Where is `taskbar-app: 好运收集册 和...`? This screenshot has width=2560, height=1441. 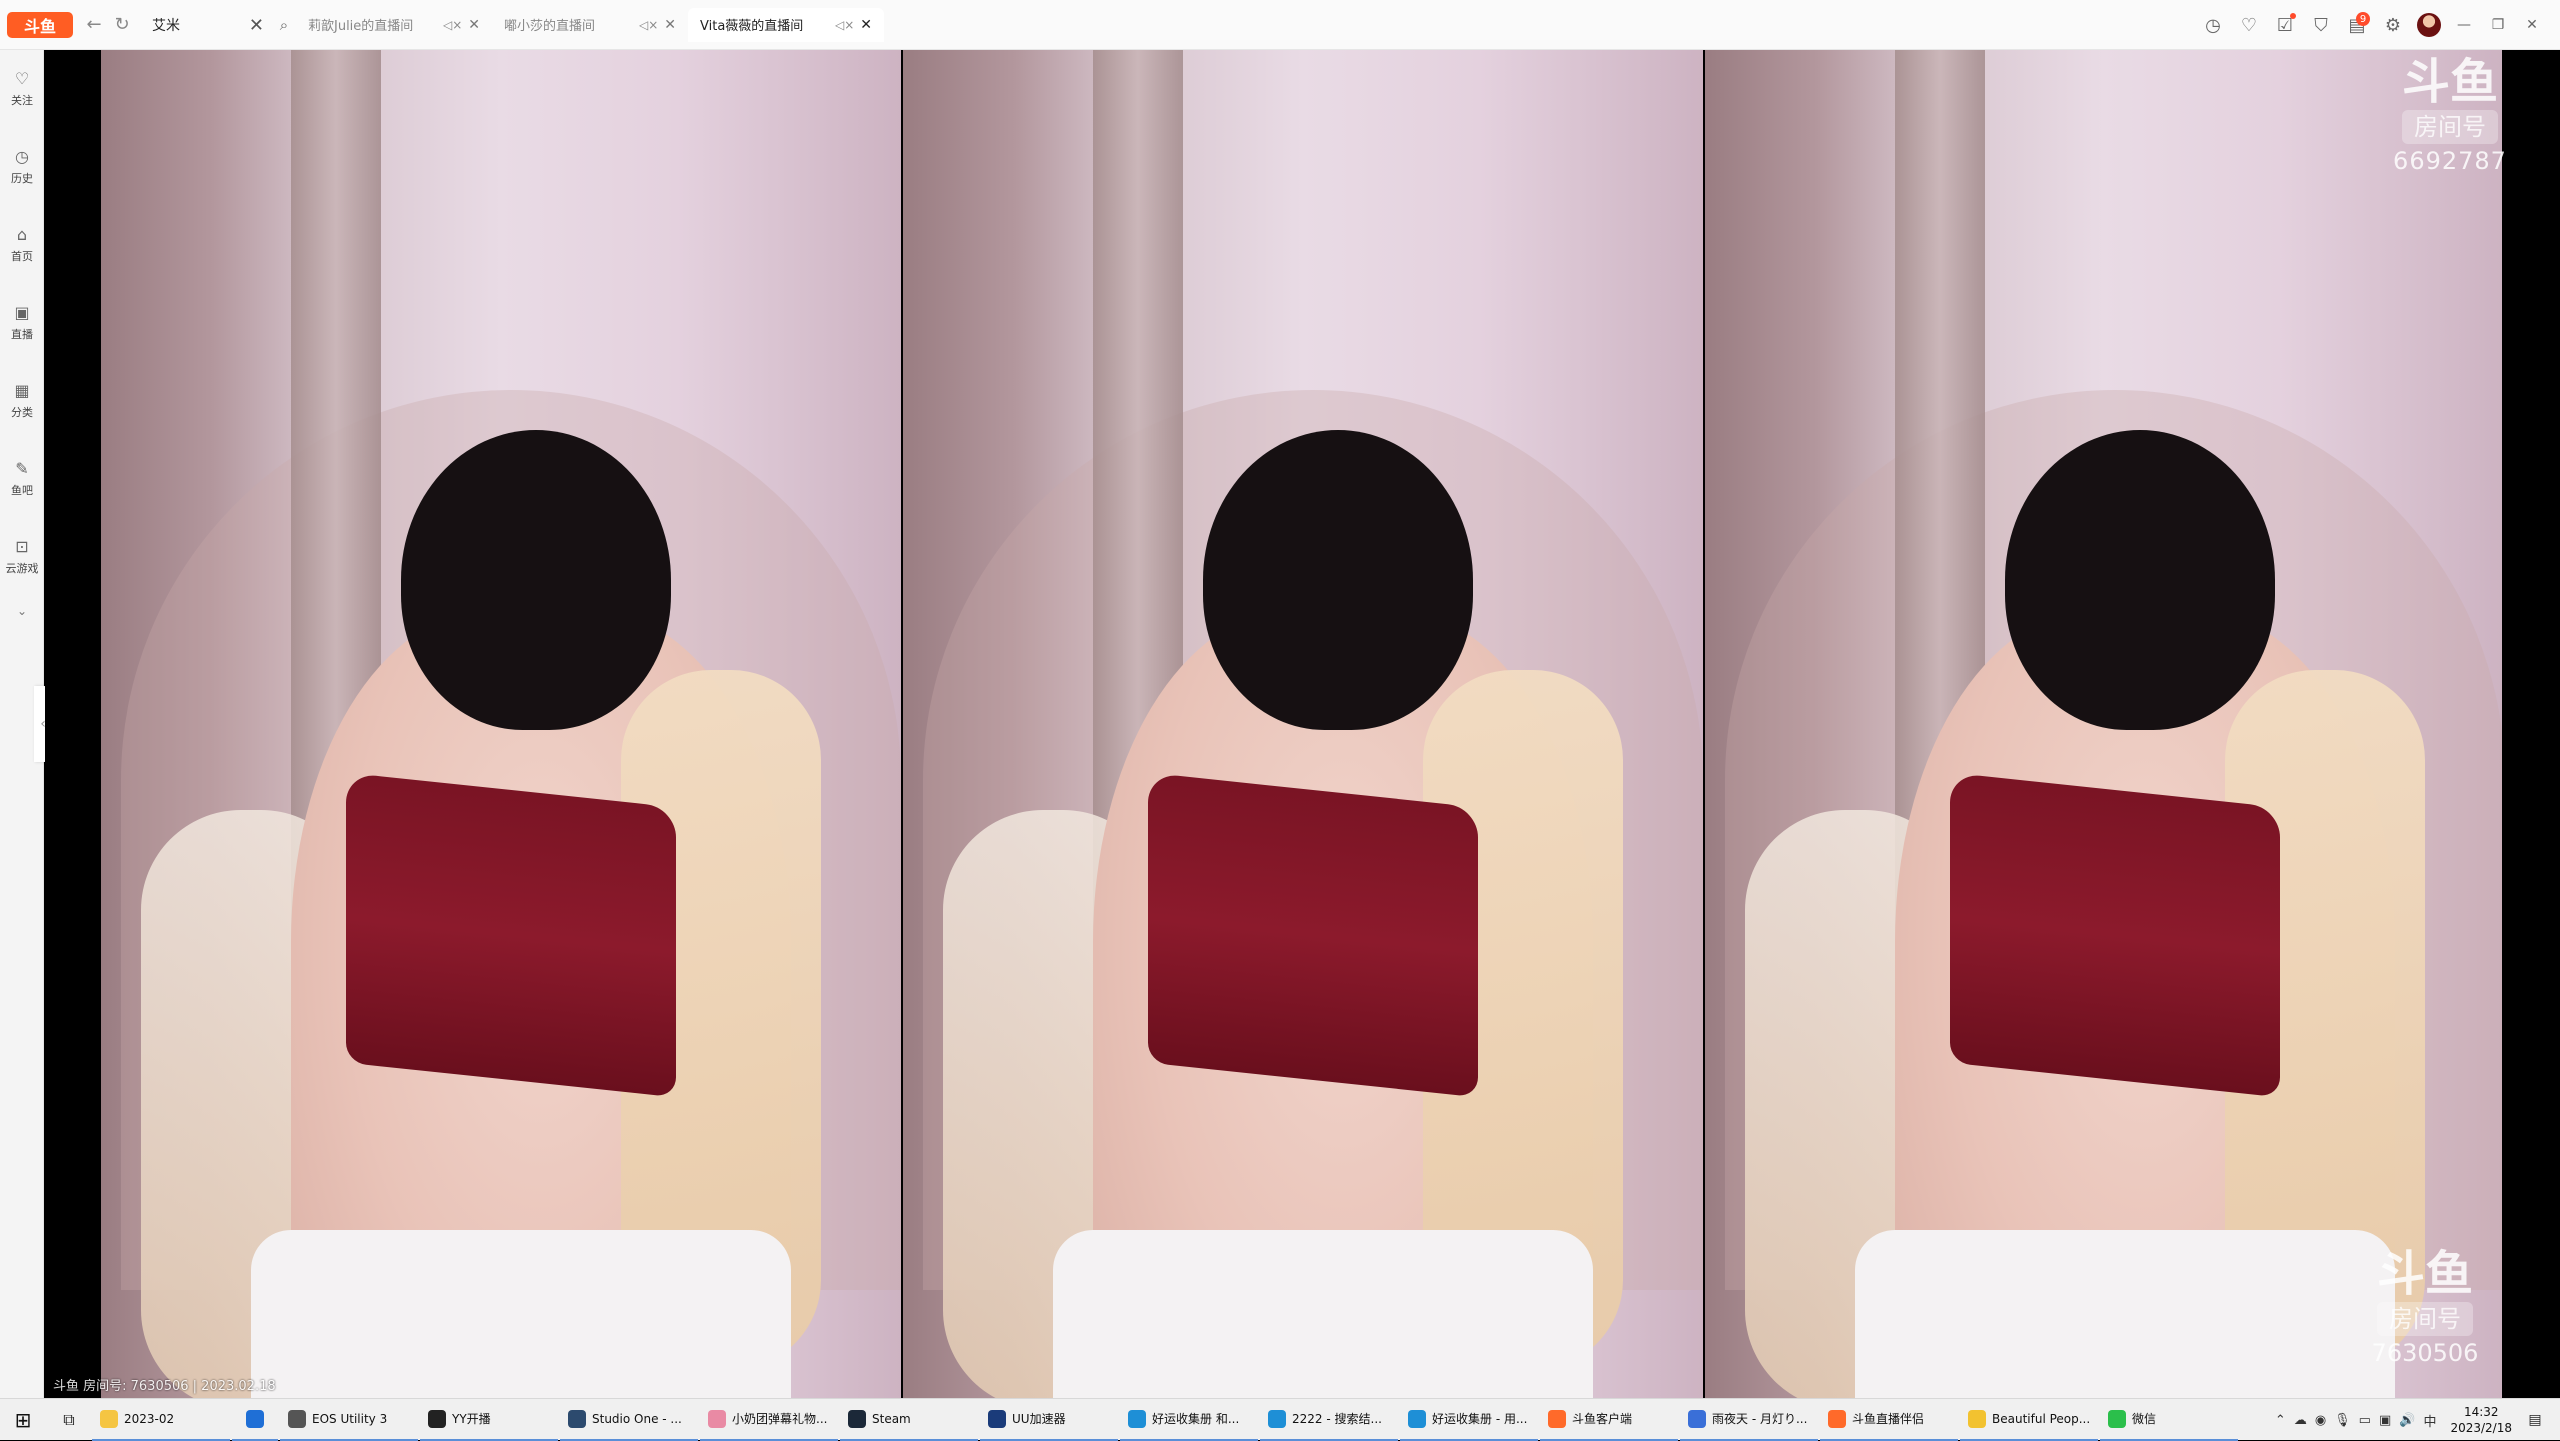
taskbar-app: 好运收集册 和... is located at coordinates (1189, 1420).